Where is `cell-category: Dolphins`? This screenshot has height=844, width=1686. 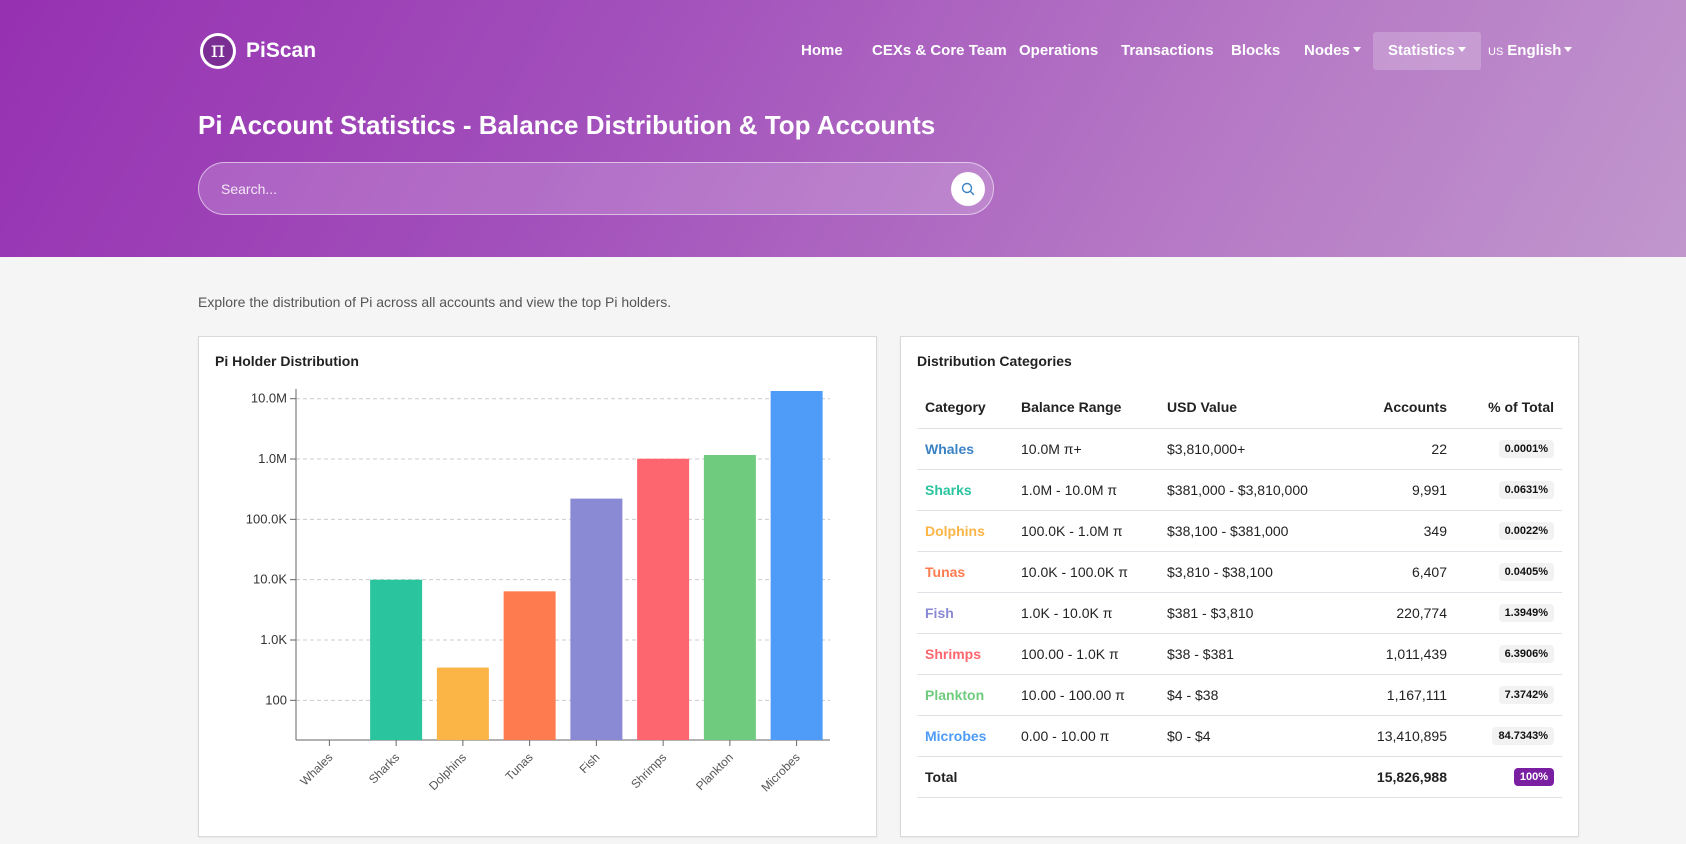 cell-category: Dolphins is located at coordinates (965, 531).